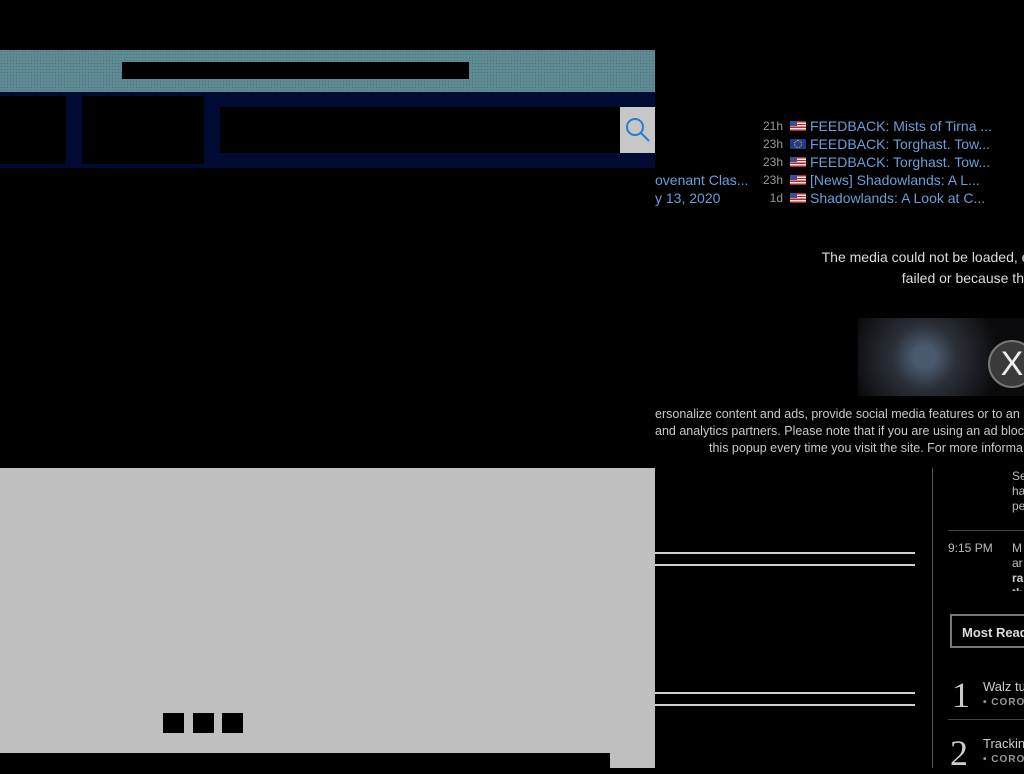  I want to click on rank-title: Trackin, so click(1003, 743).